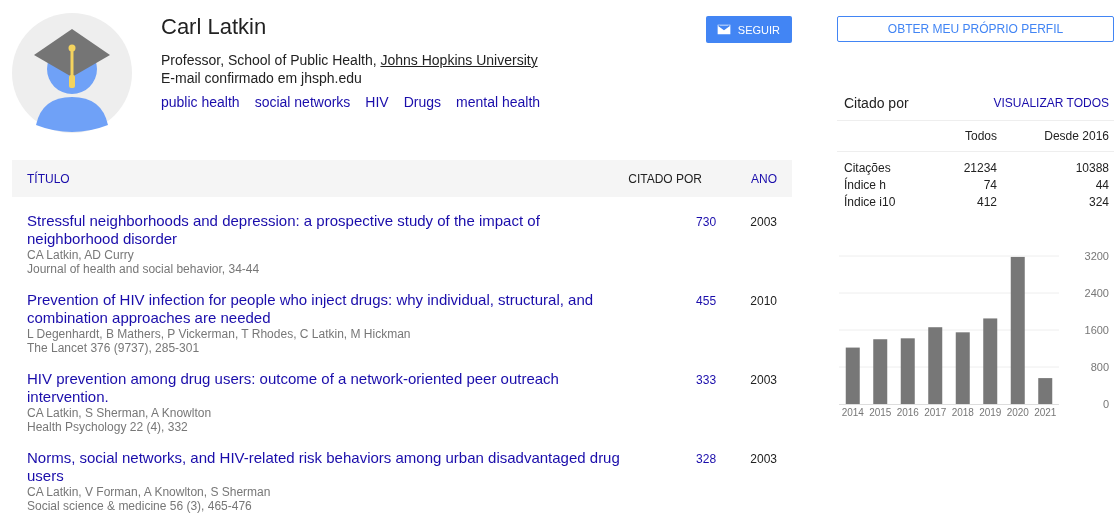 This screenshot has width=1114, height=516. I want to click on profile-name: Carl Latkin, so click(214, 27).